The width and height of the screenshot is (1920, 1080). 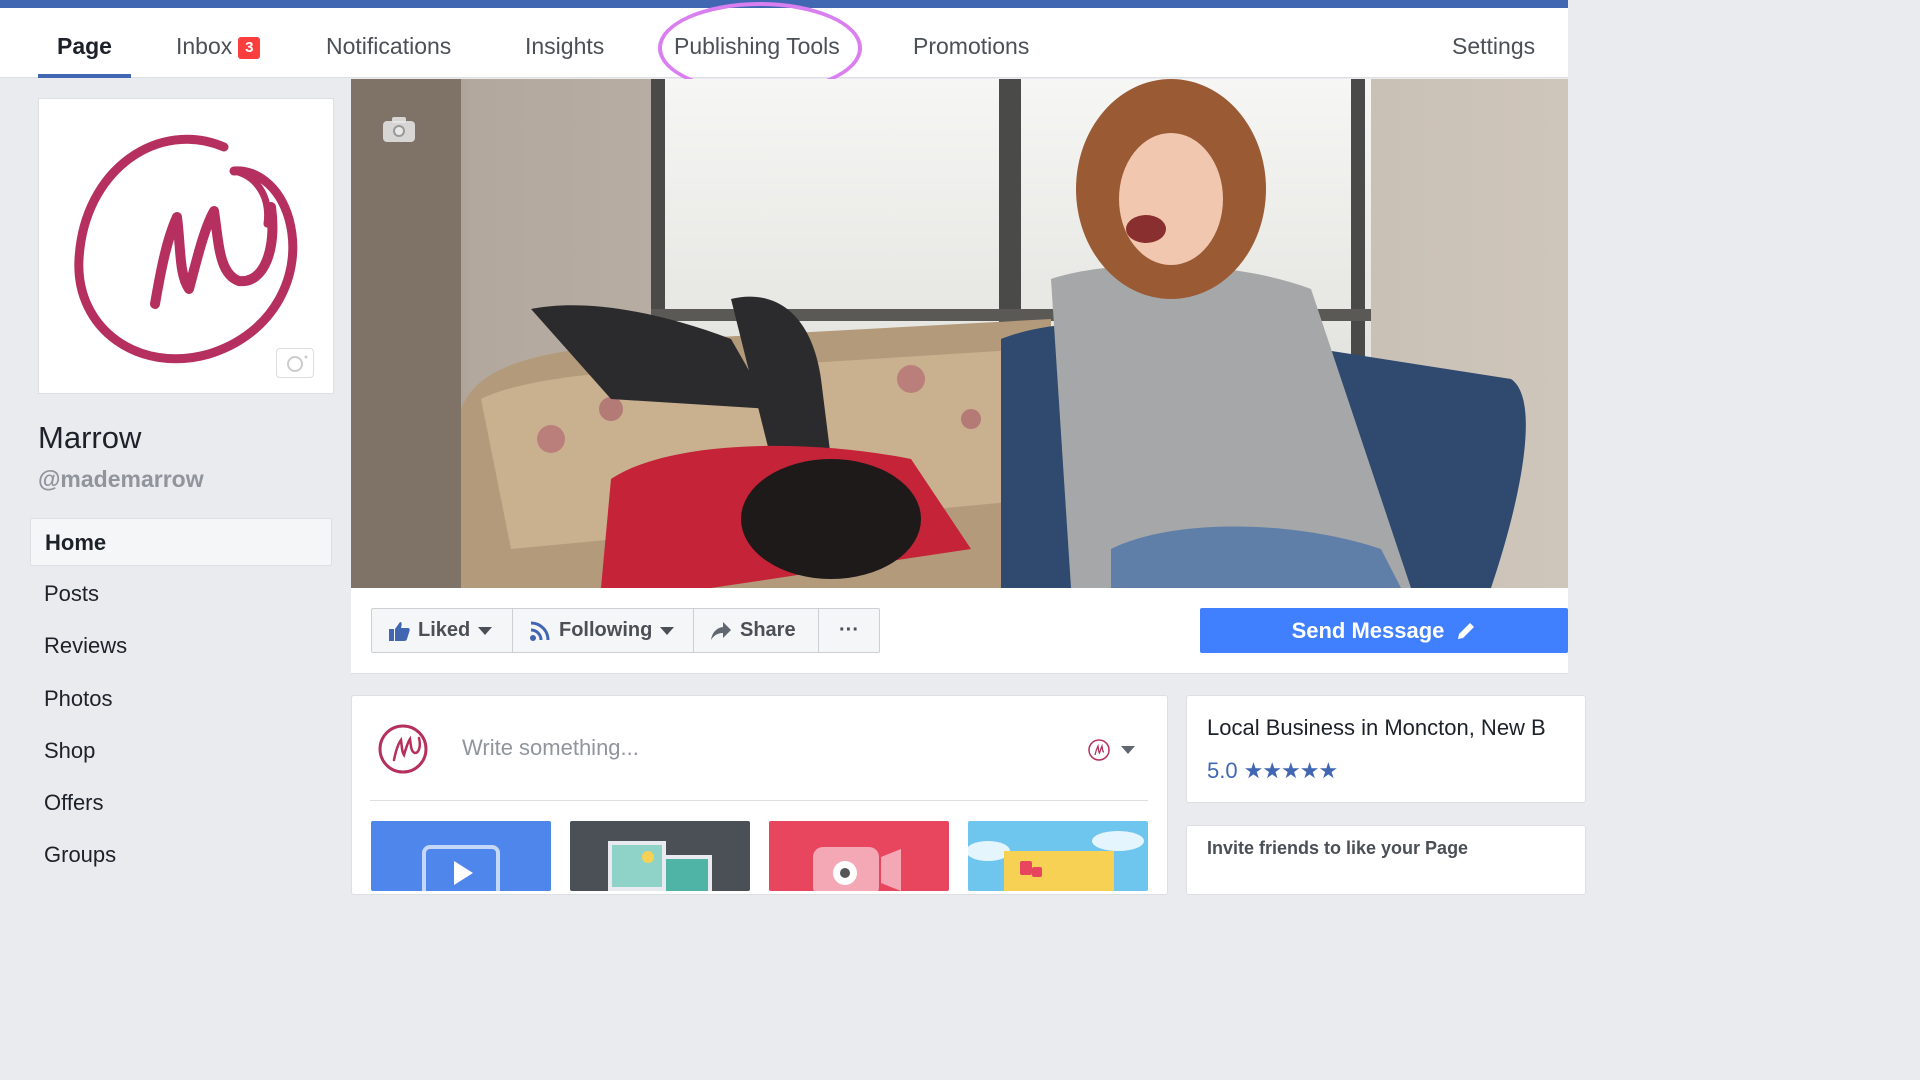 What do you see at coordinates (121, 479) in the screenshot?
I see `page-handle: @mademarrow` at bounding box center [121, 479].